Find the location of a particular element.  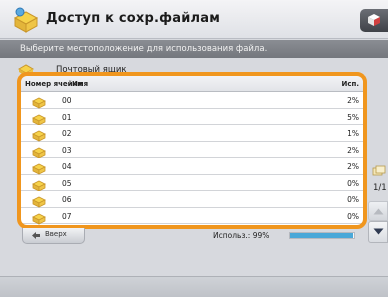

scroll-down-button is located at coordinates (378, 232).